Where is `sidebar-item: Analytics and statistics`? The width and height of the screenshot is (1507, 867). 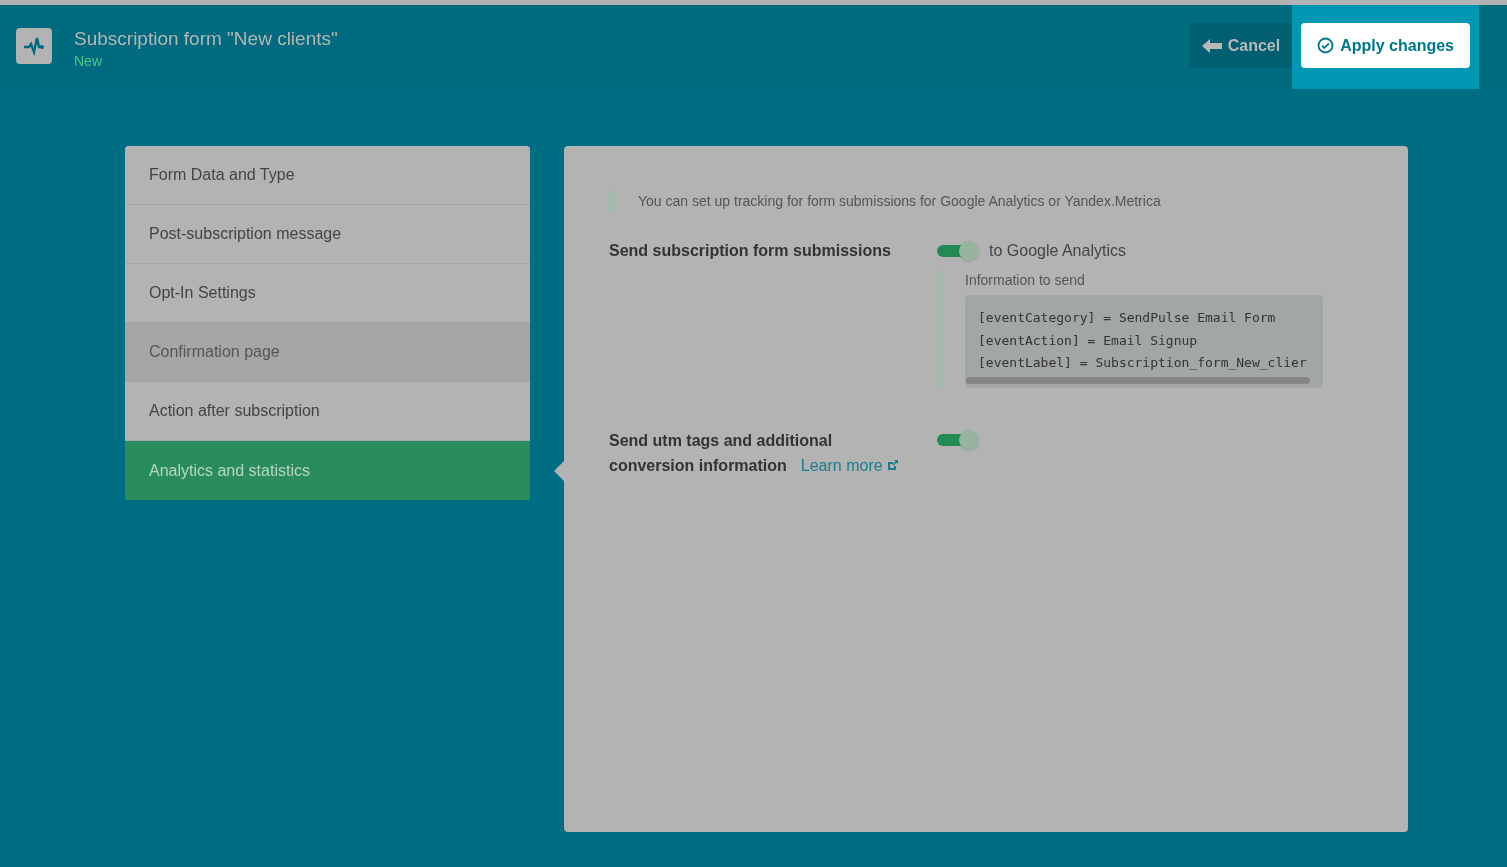 sidebar-item: Analytics and statistics is located at coordinates (327, 470).